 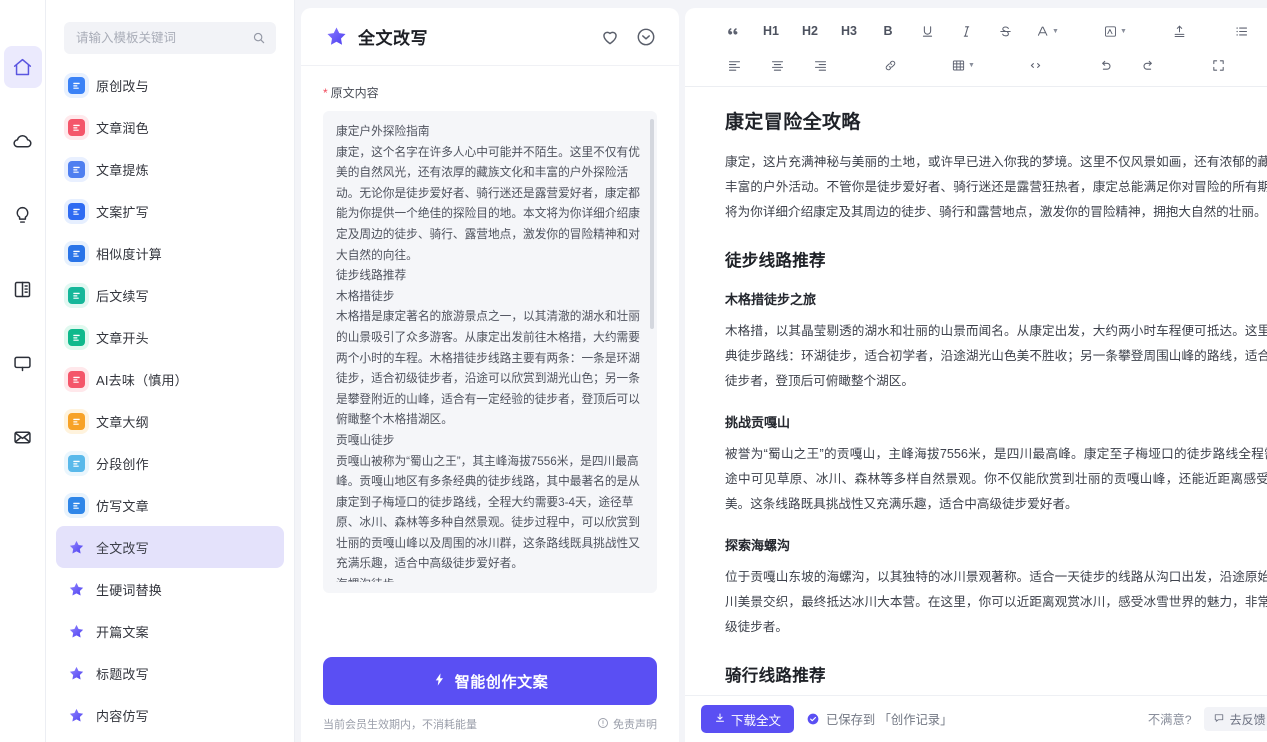 What do you see at coordinates (1005, 31) in the screenshot?
I see `strikethrough-button` at bounding box center [1005, 31].